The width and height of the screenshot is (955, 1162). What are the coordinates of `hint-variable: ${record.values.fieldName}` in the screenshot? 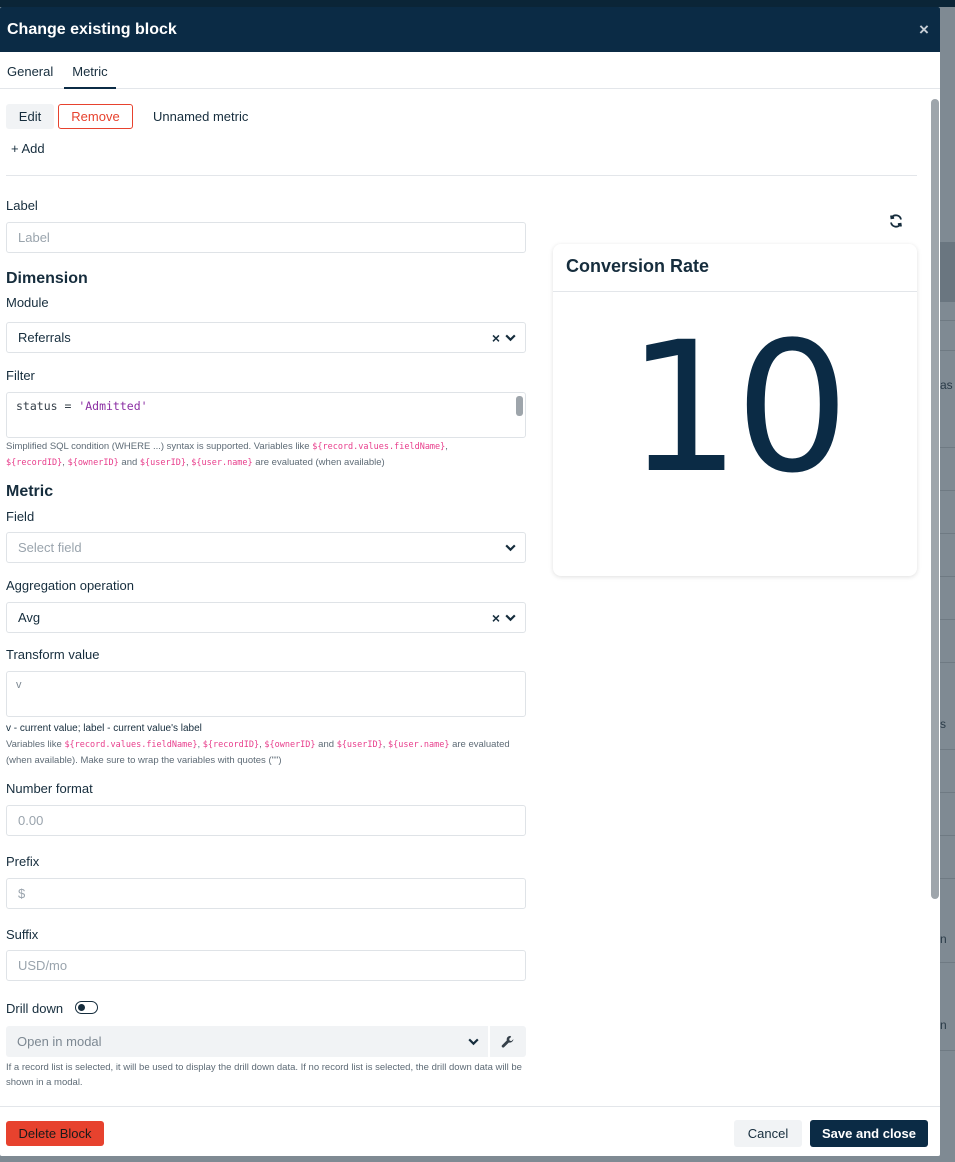 It's located at (379, 447).